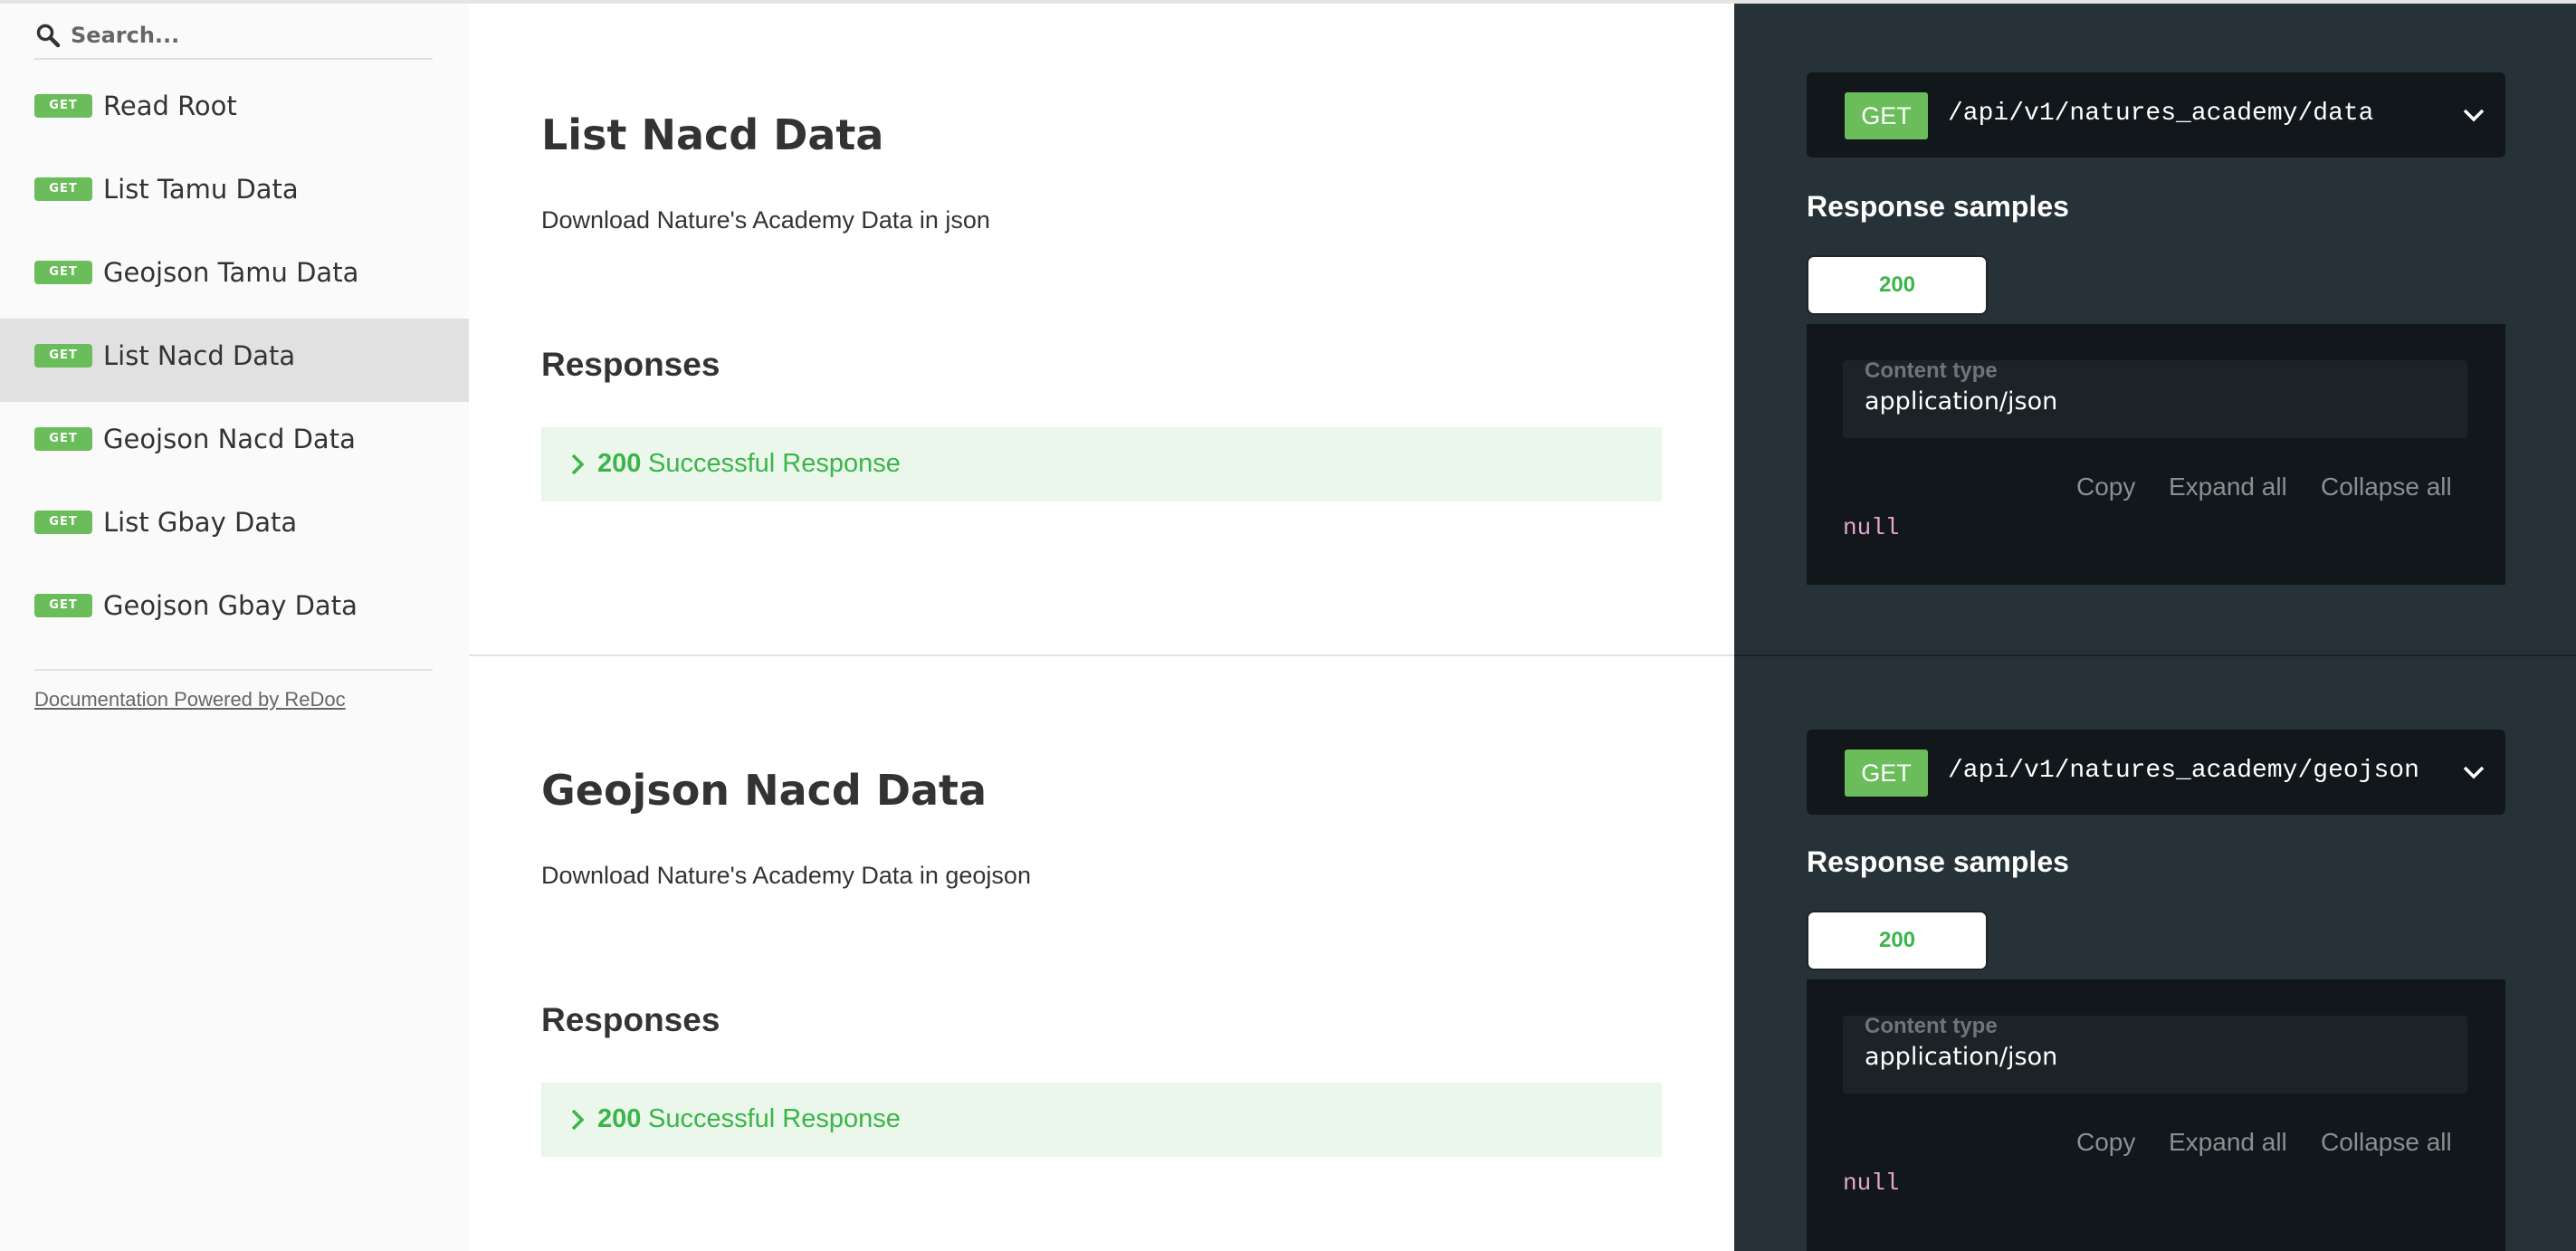 The height and width of the screenshot is (1251, 2576). Describe the element at coordinates (713, 134) in the screenshot. I see `operation-title: List Nacd Data` at that location.